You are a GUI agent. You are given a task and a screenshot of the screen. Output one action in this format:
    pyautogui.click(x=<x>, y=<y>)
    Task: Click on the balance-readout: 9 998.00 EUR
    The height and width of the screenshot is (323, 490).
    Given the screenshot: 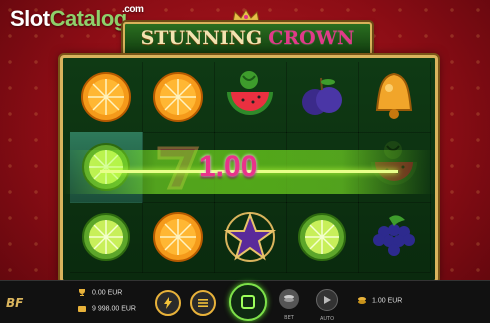 What is the action you would take?
    pyautogui.click(x=107, y=308)
    